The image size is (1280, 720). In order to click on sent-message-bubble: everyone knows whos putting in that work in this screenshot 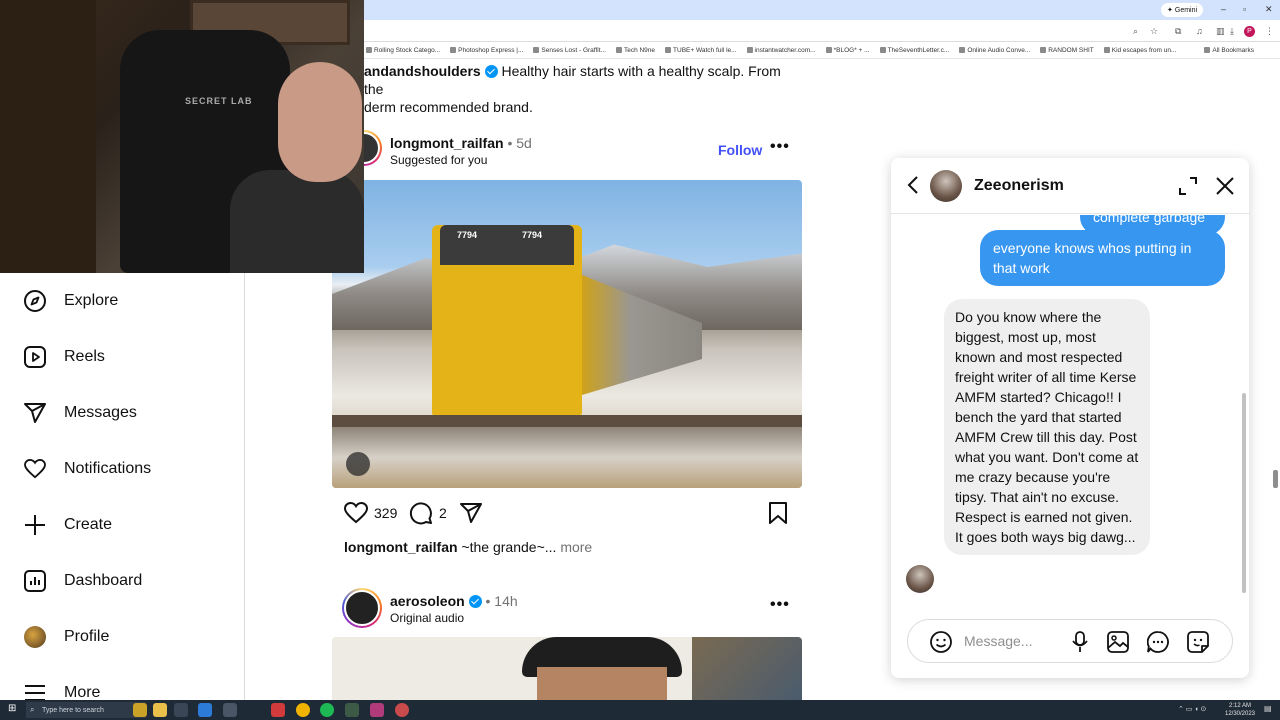, I will do `click(1102, 258)`.